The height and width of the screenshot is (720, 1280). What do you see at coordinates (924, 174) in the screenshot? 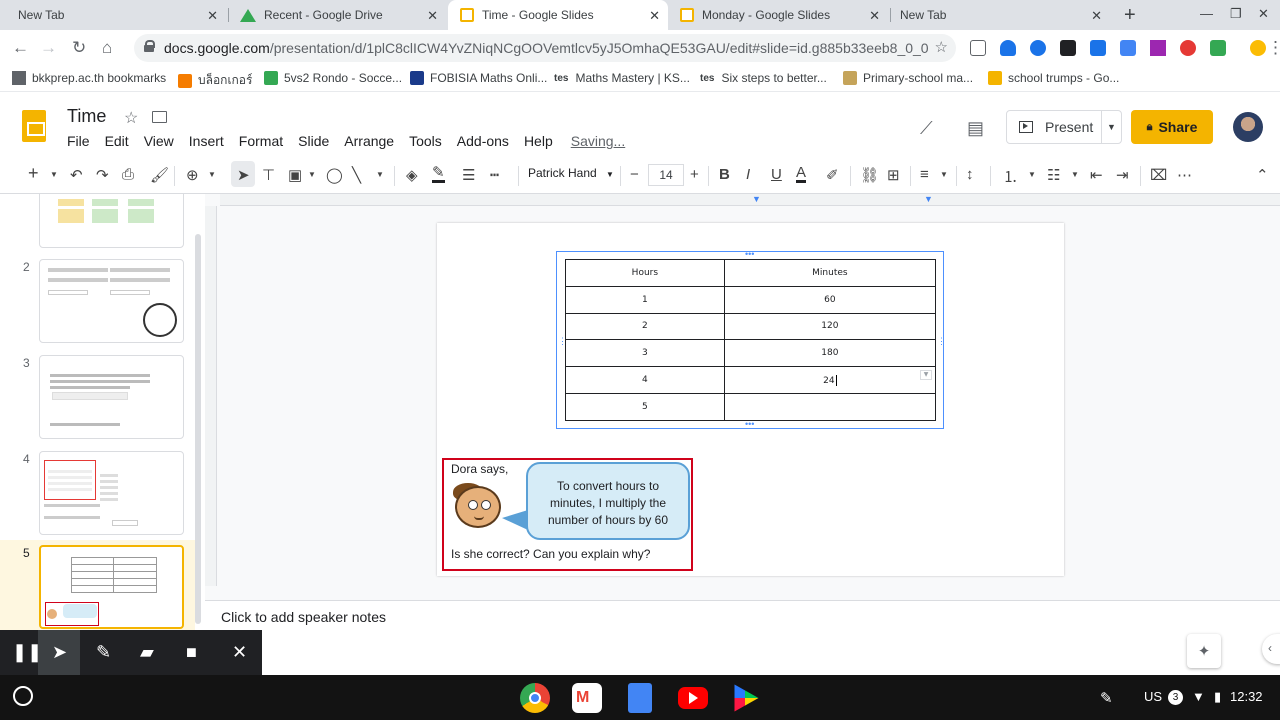
I see `align-icon: ≡` at bounding box center [924, 174].